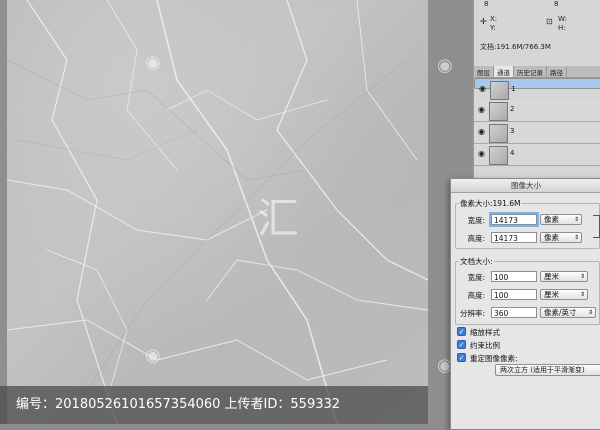  I want to click on watermark-caption: 编号：20180526101657354060 上传者ID：559332, so click(214, 405).